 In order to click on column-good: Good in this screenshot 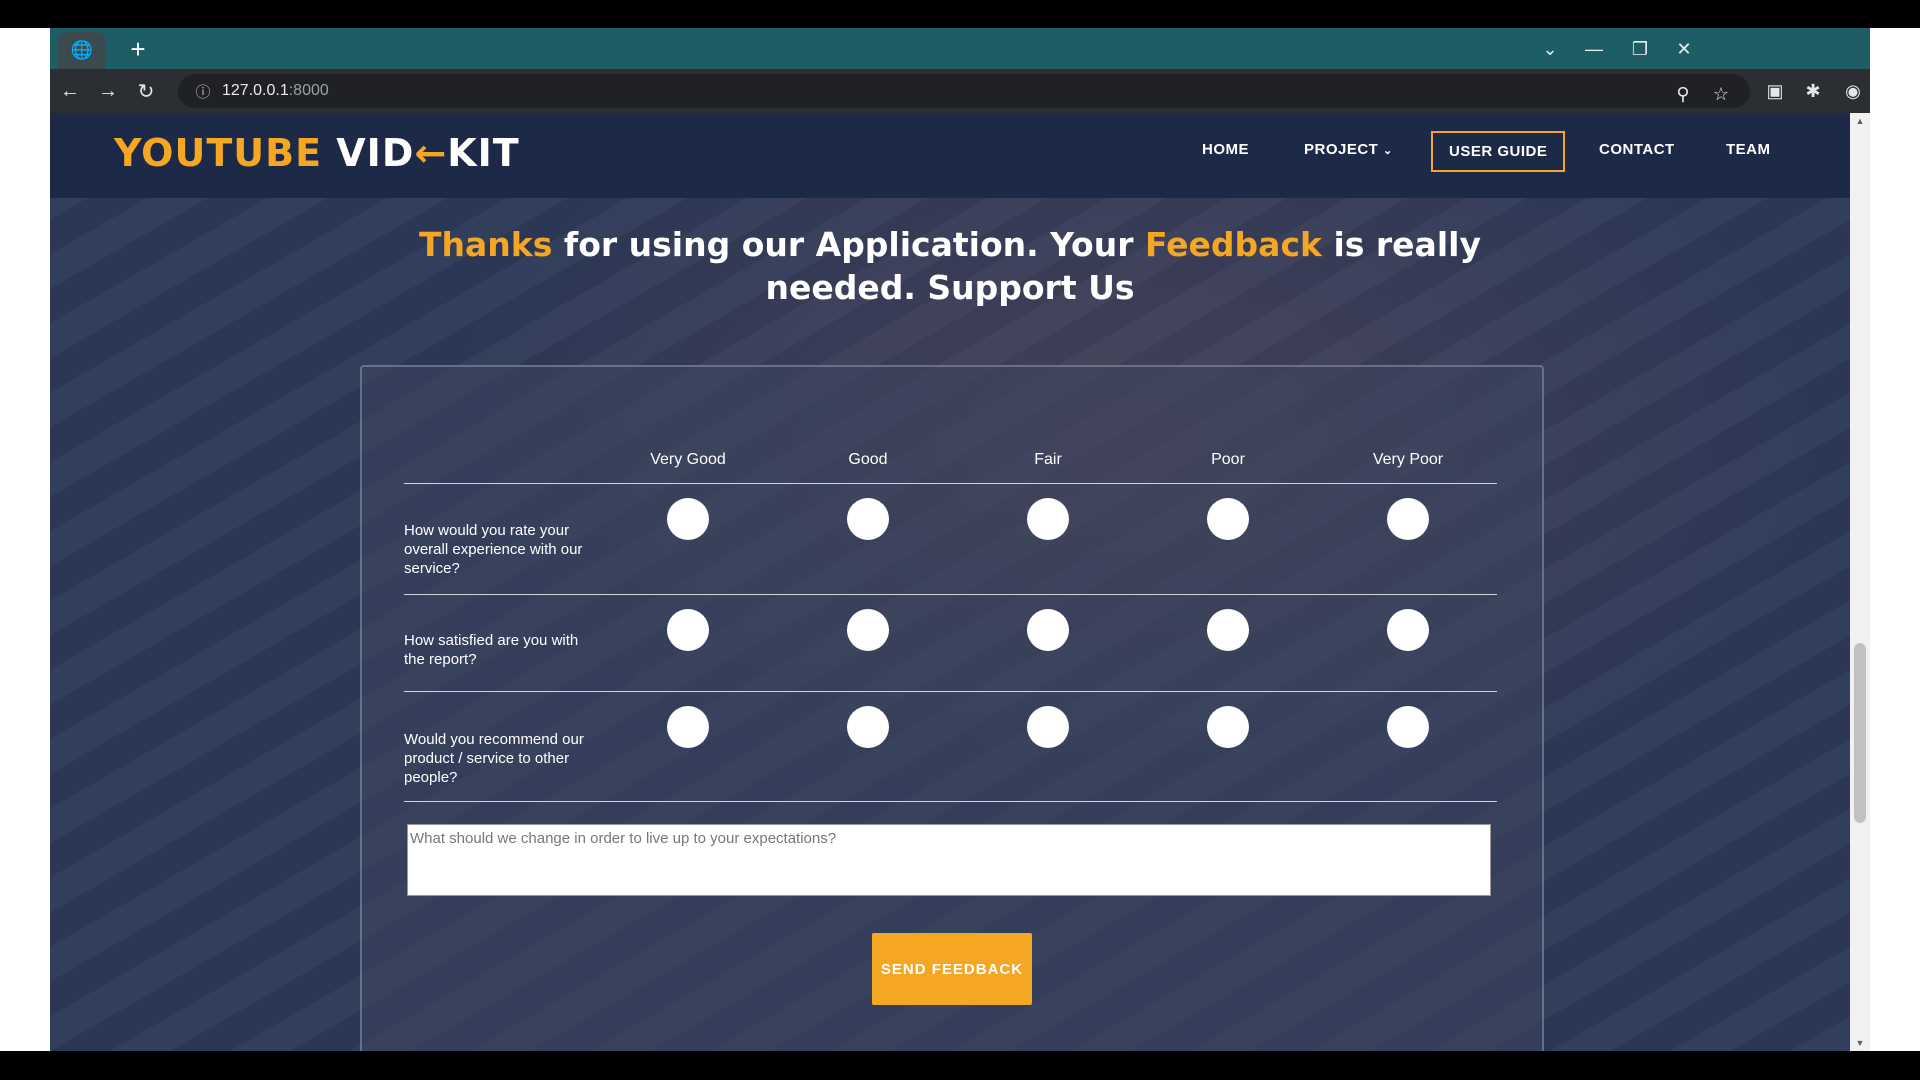, I will do `click(868, 459)`.